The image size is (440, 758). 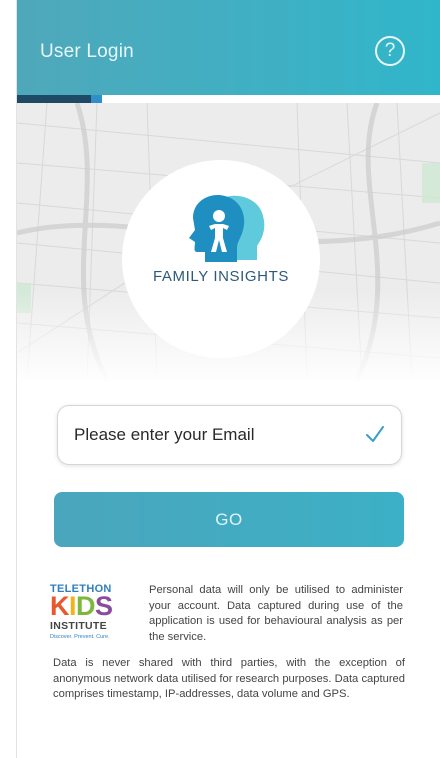 I want to click on logo-tagline: Discover. Prevent. Cure., so click(x=80, y=637).